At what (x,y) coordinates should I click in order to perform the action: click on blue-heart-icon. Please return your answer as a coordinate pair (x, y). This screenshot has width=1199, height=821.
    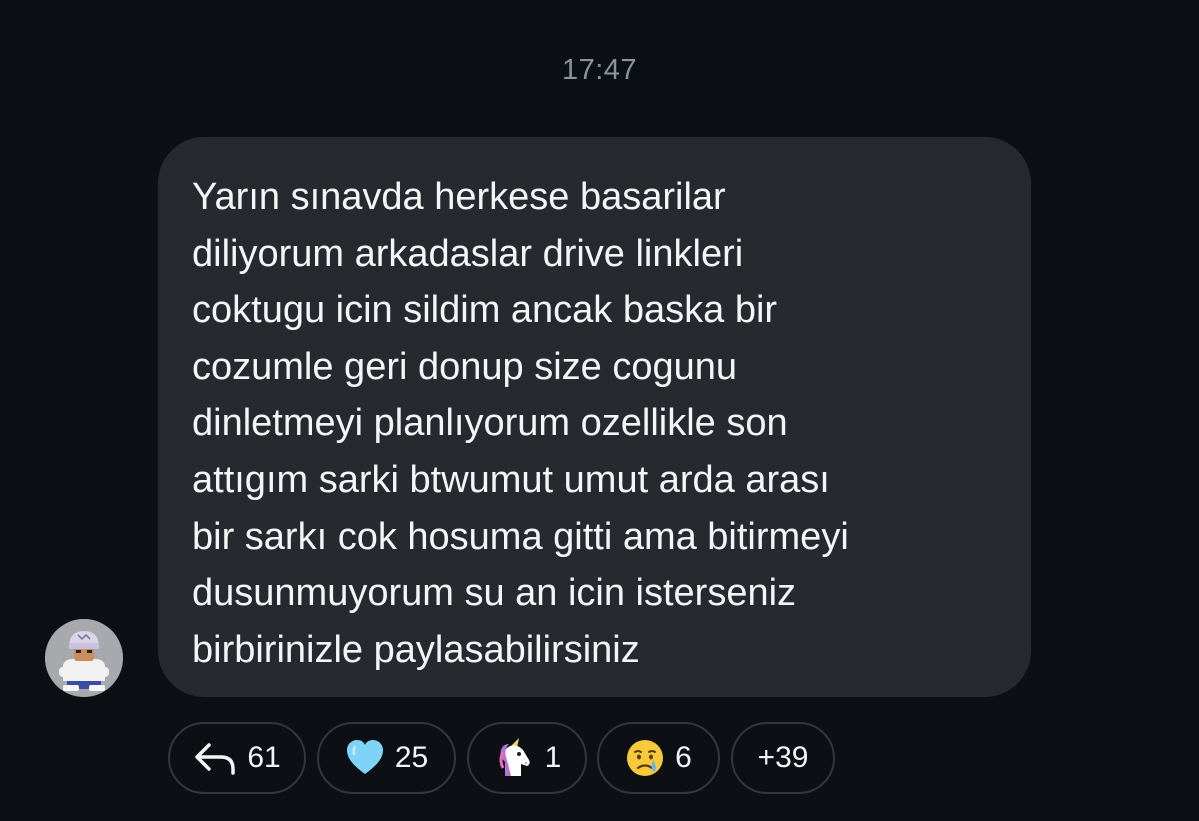
    Looking at the image, I should click on (365, 758).